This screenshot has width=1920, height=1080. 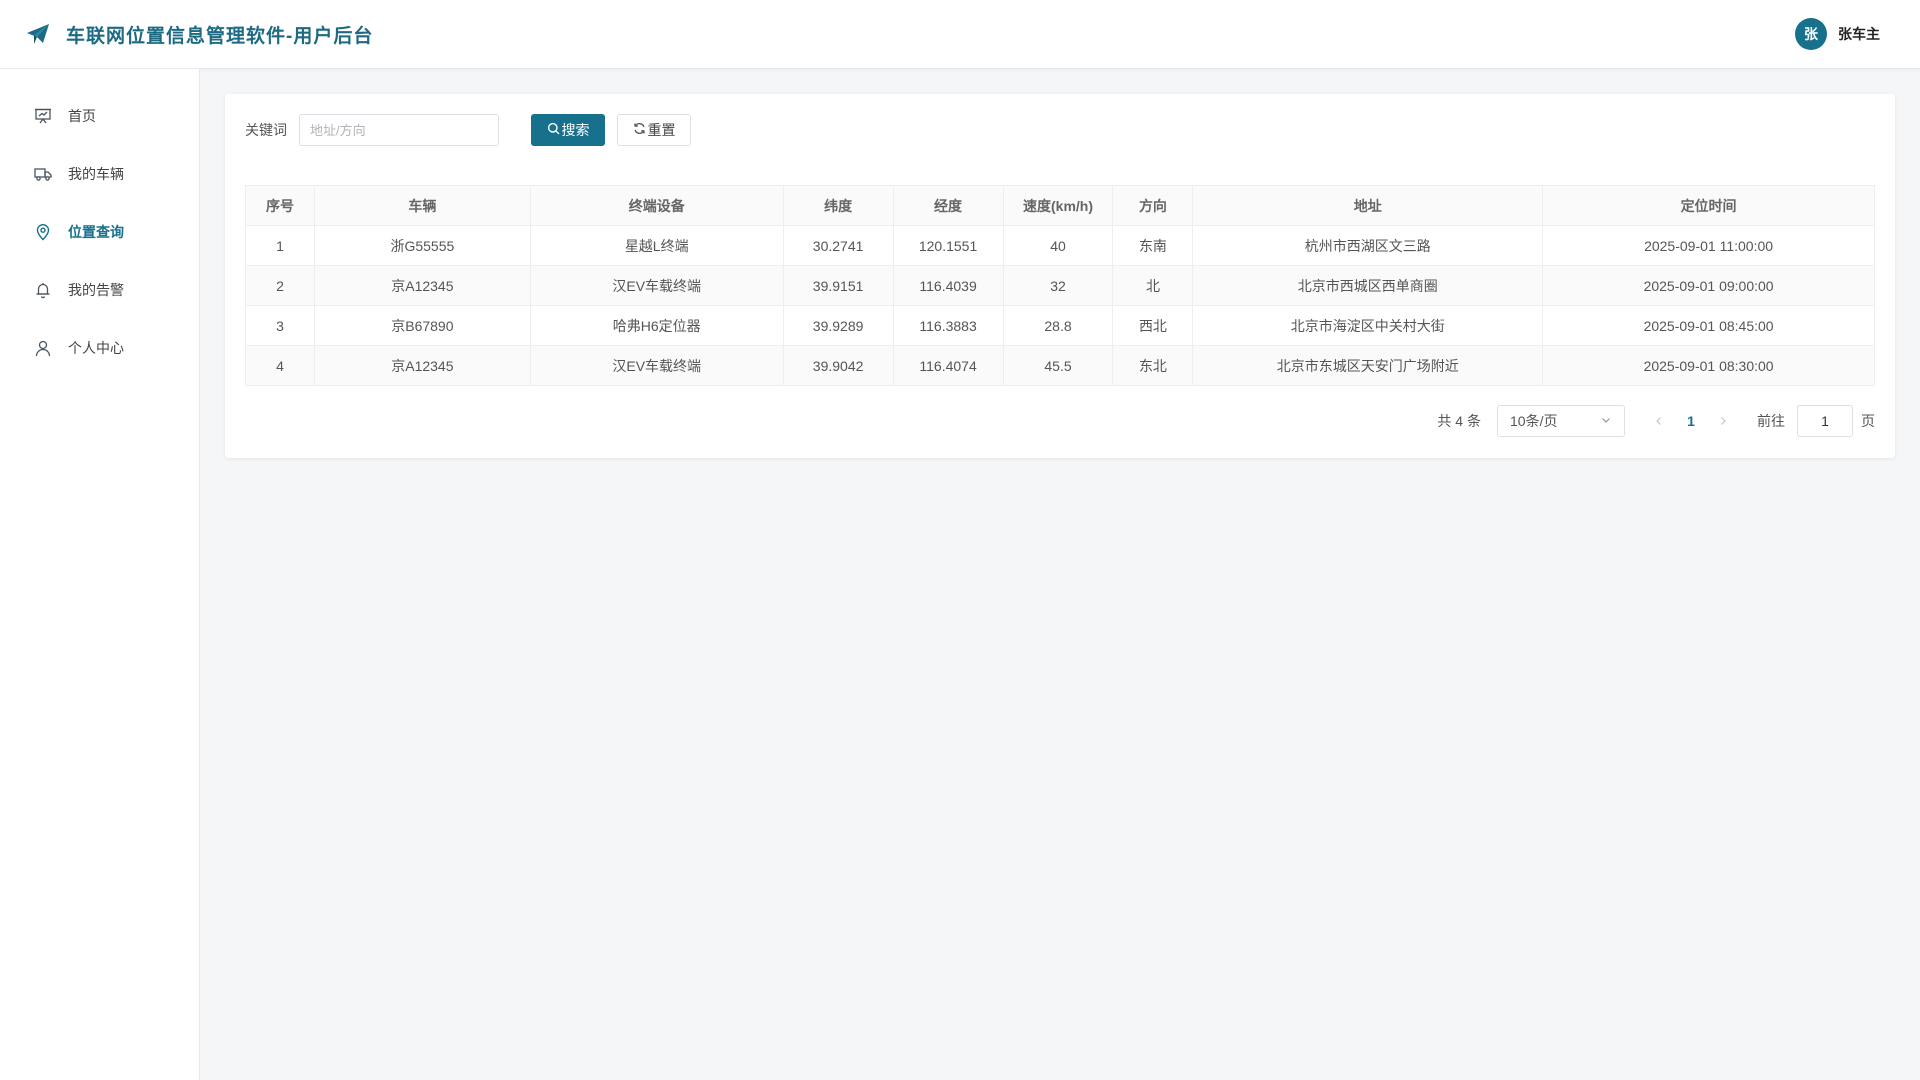 What do you see at coordinates (1534, 421) in the screenshot?
I see `page-size-value: 10条/页` at bounding box center [1534, 421].